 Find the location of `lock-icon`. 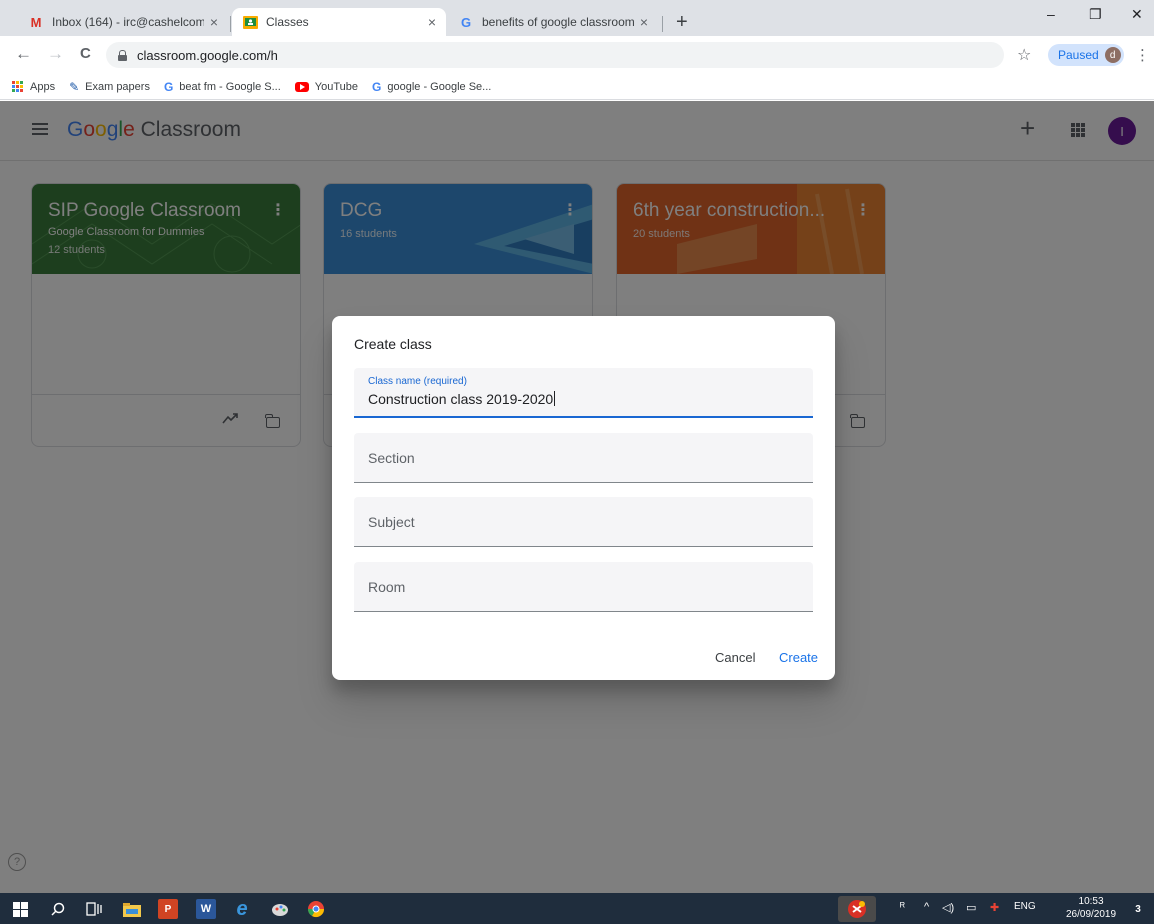

lock-icon is located at coordinates (122, 55).